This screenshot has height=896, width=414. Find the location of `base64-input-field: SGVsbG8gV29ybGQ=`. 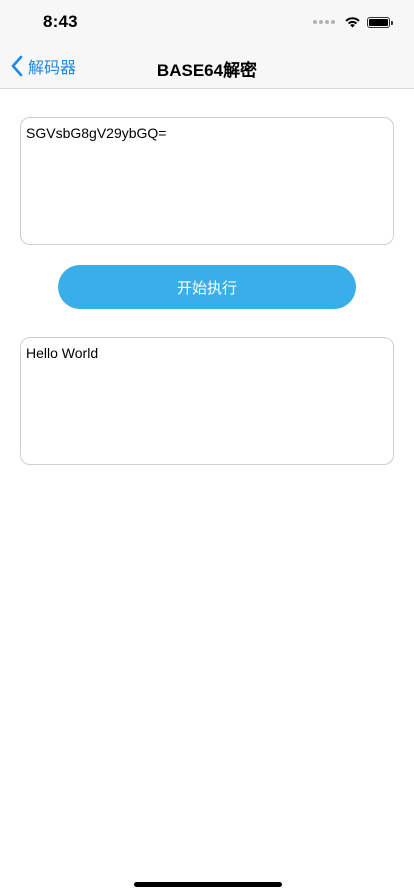

base64-input-field: SGVsbG8gV29ybGQ= is located at coordinates (207, 181).